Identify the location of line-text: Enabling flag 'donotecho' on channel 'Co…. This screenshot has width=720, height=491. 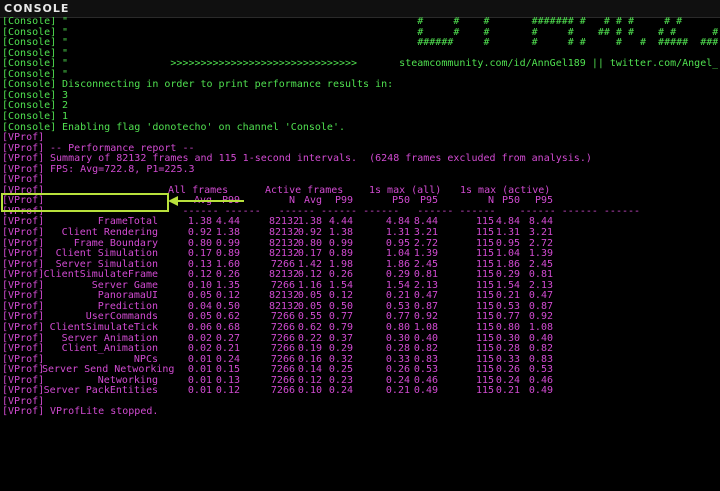
(200, 127).